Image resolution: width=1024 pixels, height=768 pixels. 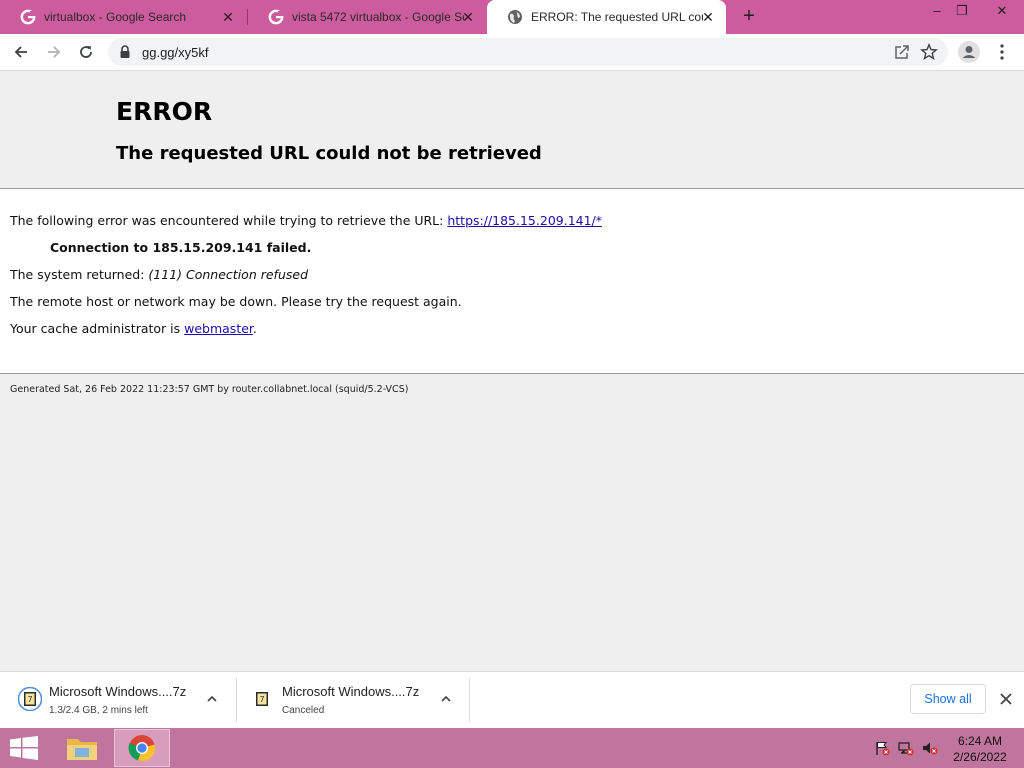 What do you see at coordinates (378, 17) in the screenshot?
I see `tab-title: vista 5472 virtualbox - Google Search` at bounding box center [378, 17].